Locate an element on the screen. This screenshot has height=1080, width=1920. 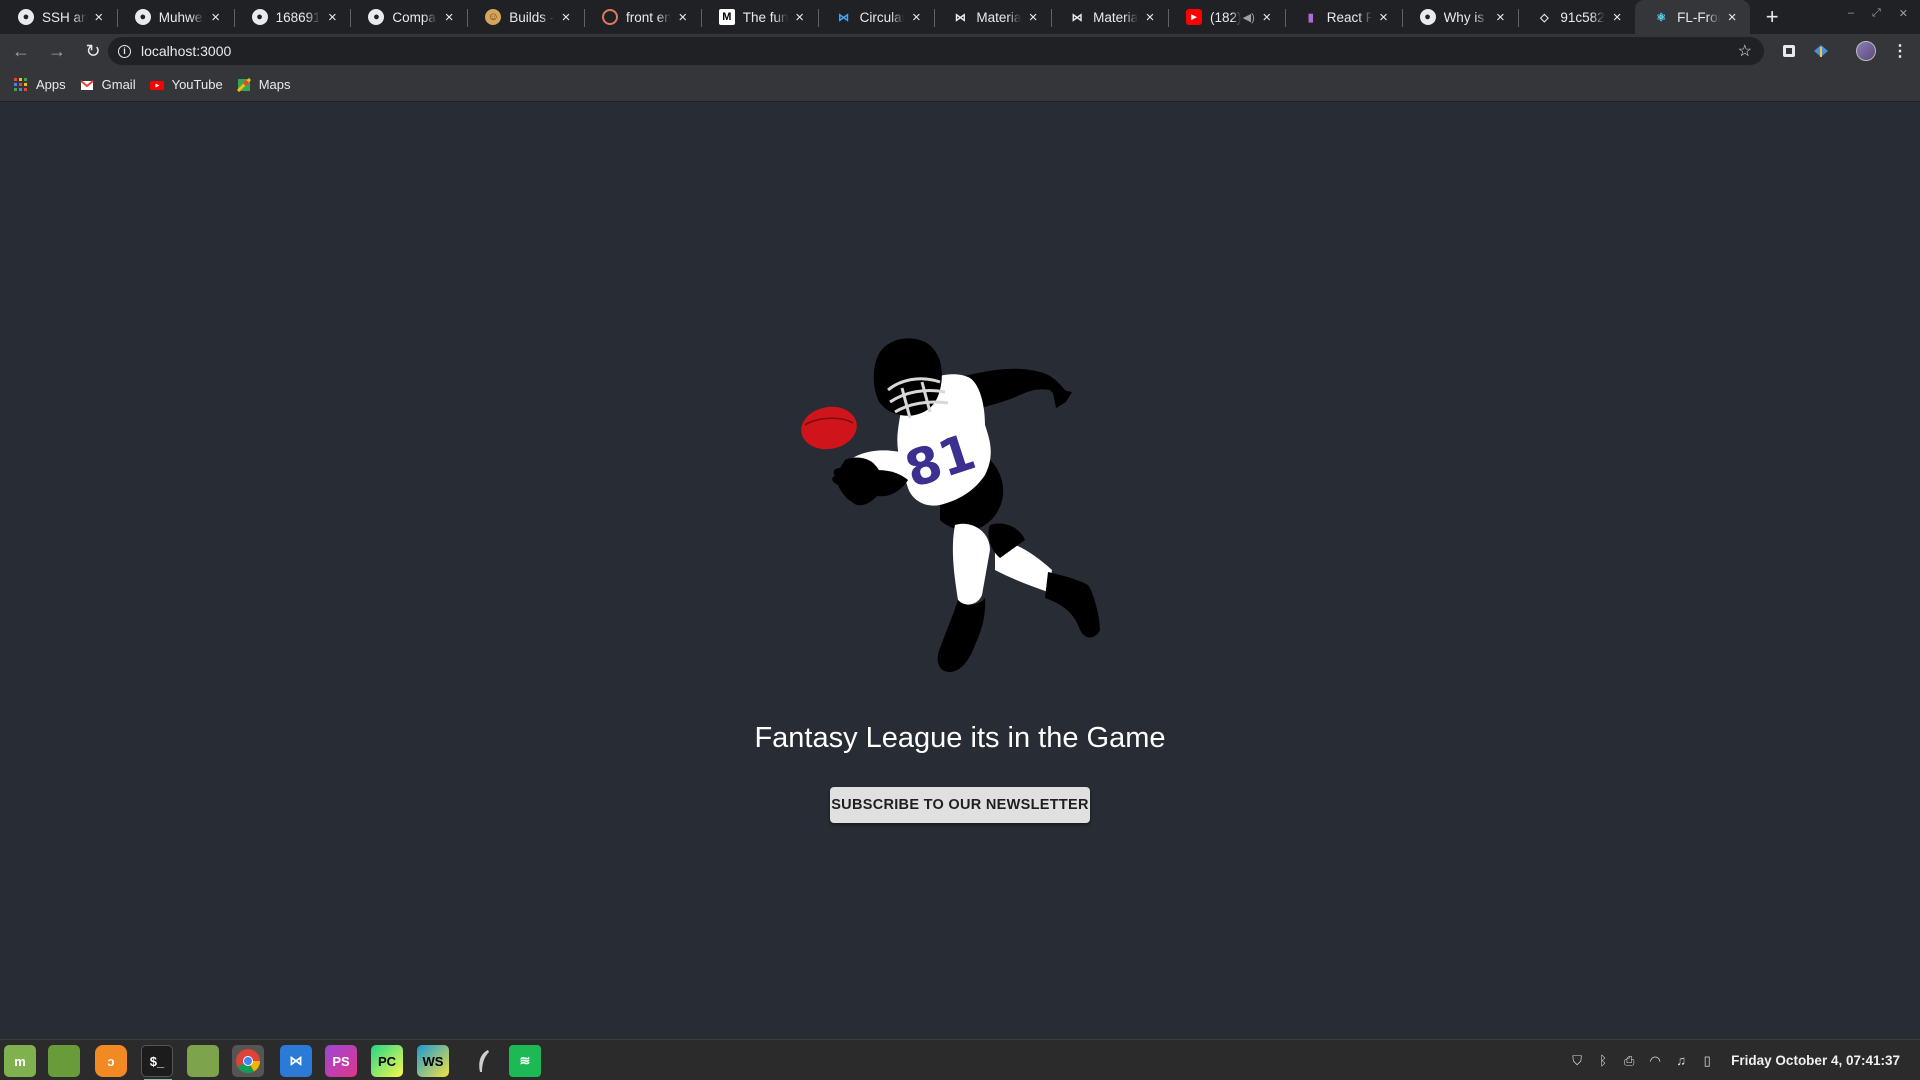
browser-tab: ⋈ Circular F × is located at coordinates (876, 17).